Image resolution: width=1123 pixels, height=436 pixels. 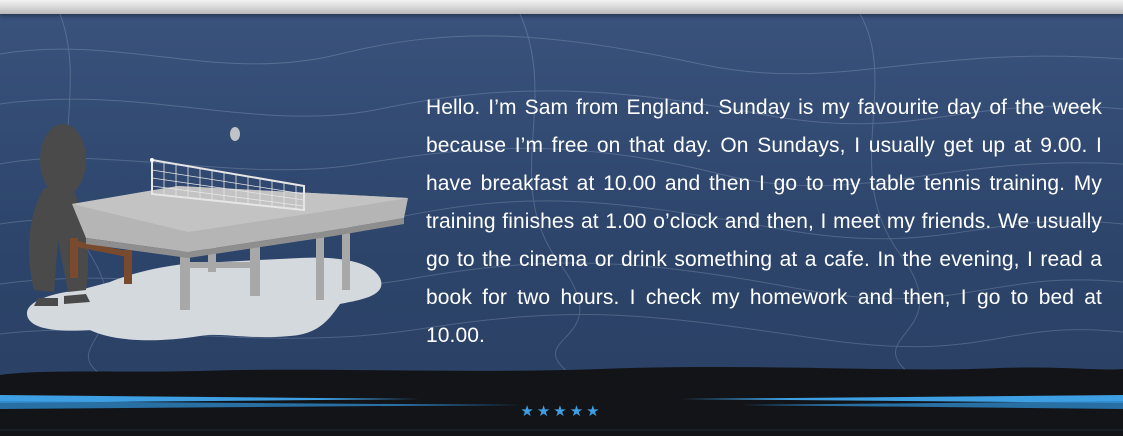 I want to click on rating-stars: ★★★★★, so click(x=561, y=411).